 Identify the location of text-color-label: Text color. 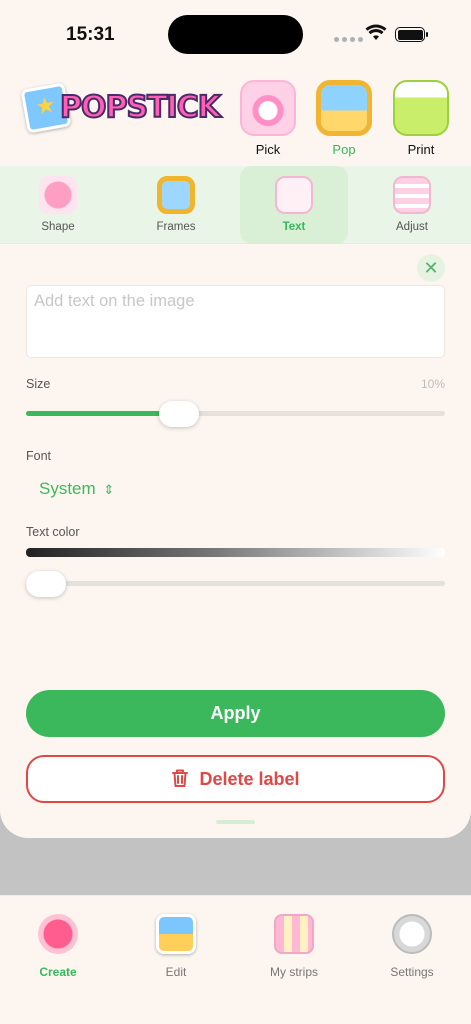
(53, 532).